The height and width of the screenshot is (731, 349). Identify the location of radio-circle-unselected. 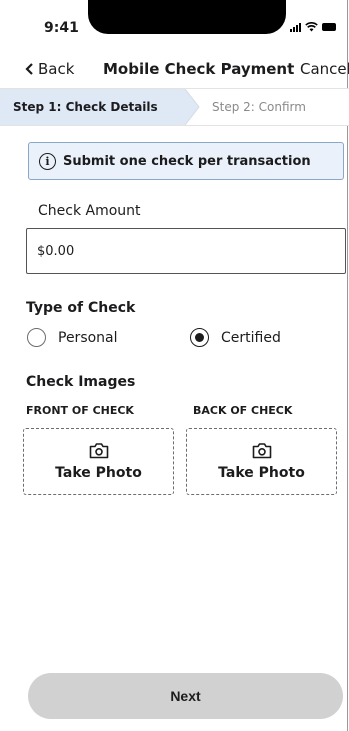
(36, 337).